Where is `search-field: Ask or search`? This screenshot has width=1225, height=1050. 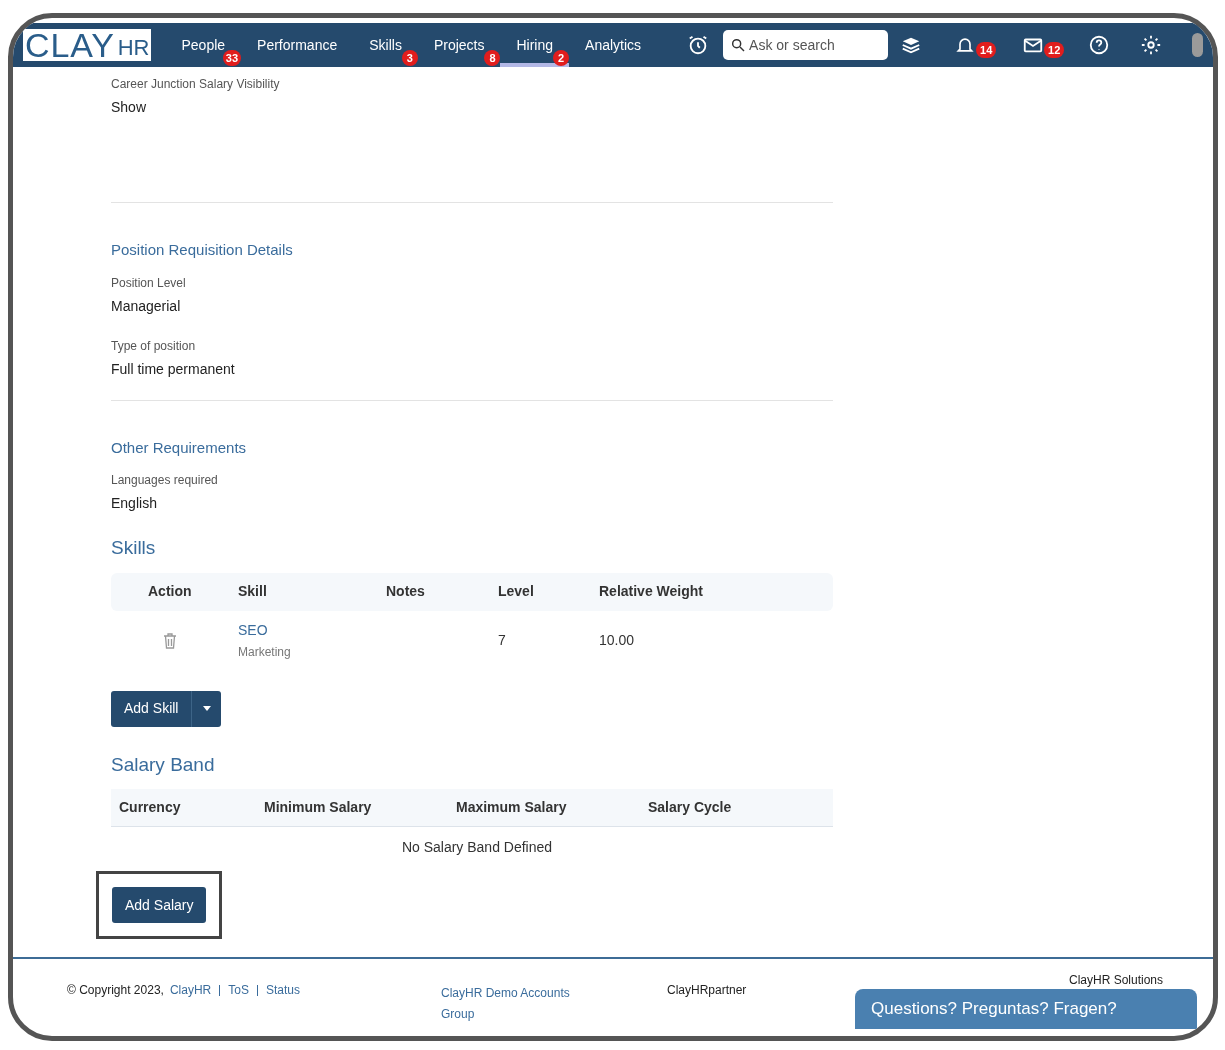 search-field: Ask or search is located at coordinates (806, 45).